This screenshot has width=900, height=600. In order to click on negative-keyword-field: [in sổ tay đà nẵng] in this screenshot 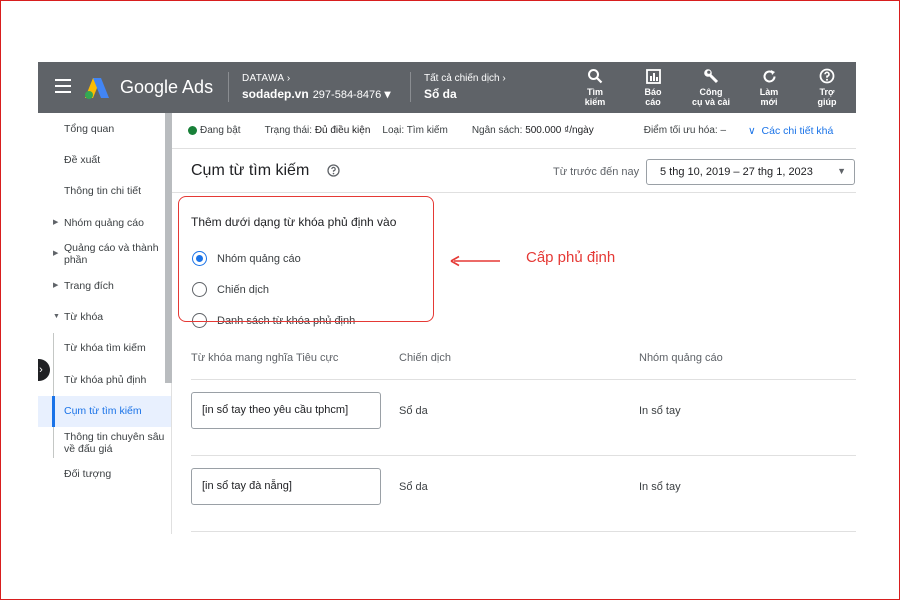, I will do `click(286, 486)`.